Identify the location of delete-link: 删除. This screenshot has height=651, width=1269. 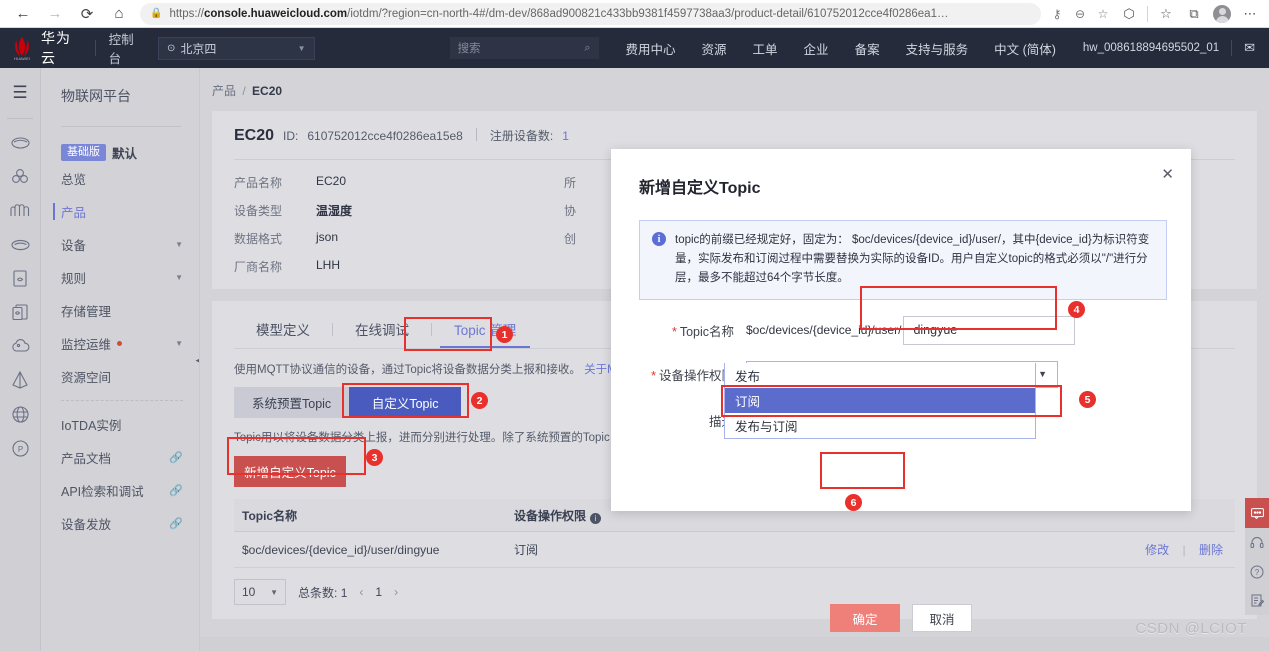
(1211, 550).